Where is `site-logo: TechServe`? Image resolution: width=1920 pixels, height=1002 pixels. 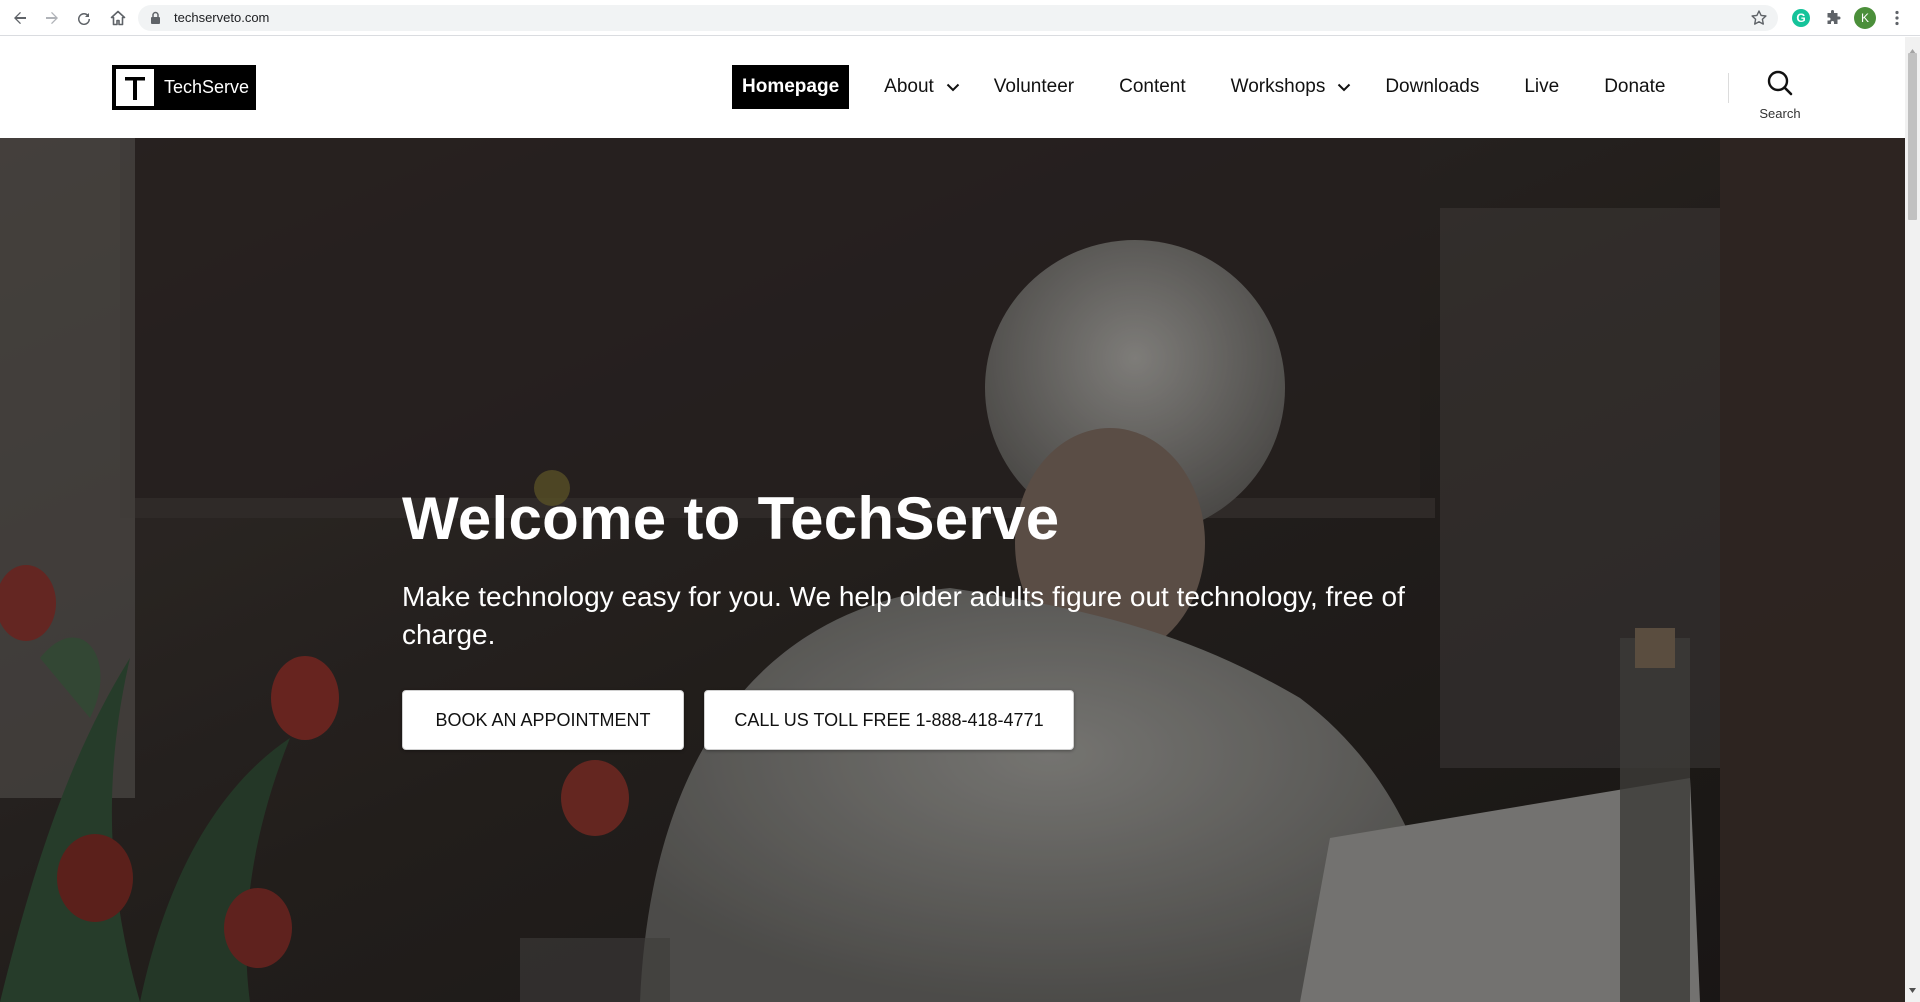
site-logo: TechServe is located at coordinates (184, 87).